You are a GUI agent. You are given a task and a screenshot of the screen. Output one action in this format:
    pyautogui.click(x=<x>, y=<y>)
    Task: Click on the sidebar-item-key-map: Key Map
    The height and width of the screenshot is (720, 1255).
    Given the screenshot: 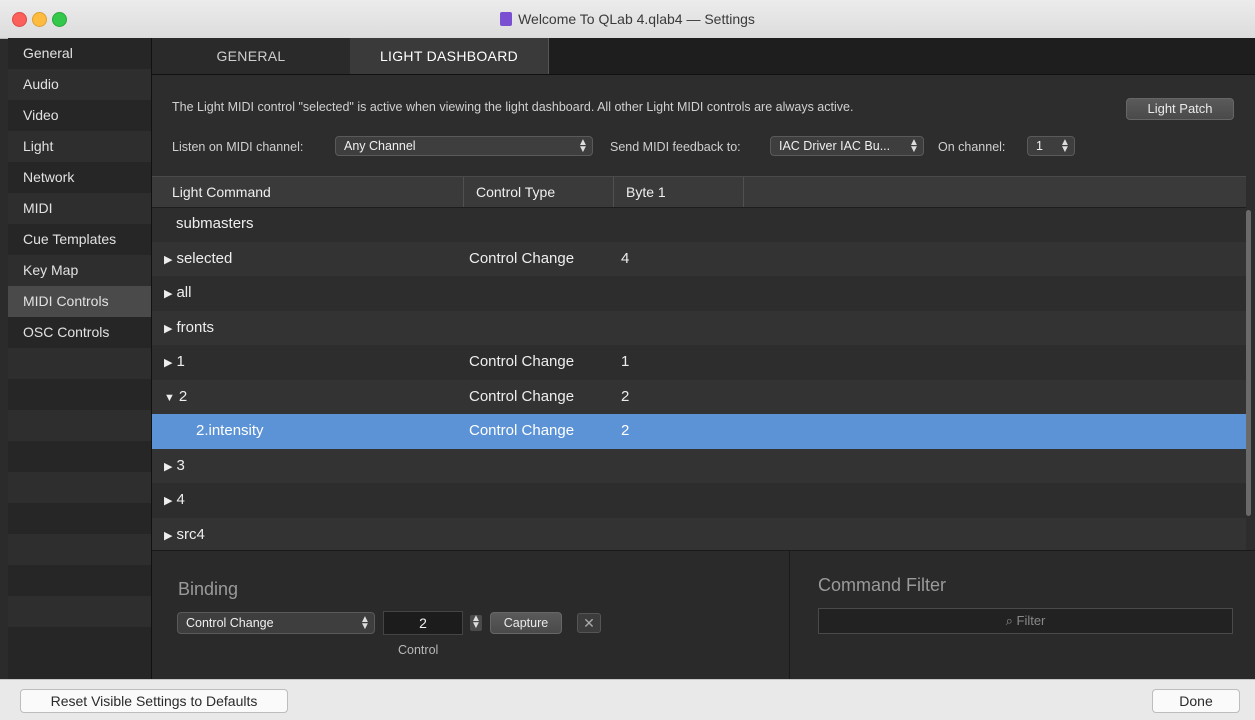 What is the action you would take?
    pyautogui.click(x=79, y=270)
    